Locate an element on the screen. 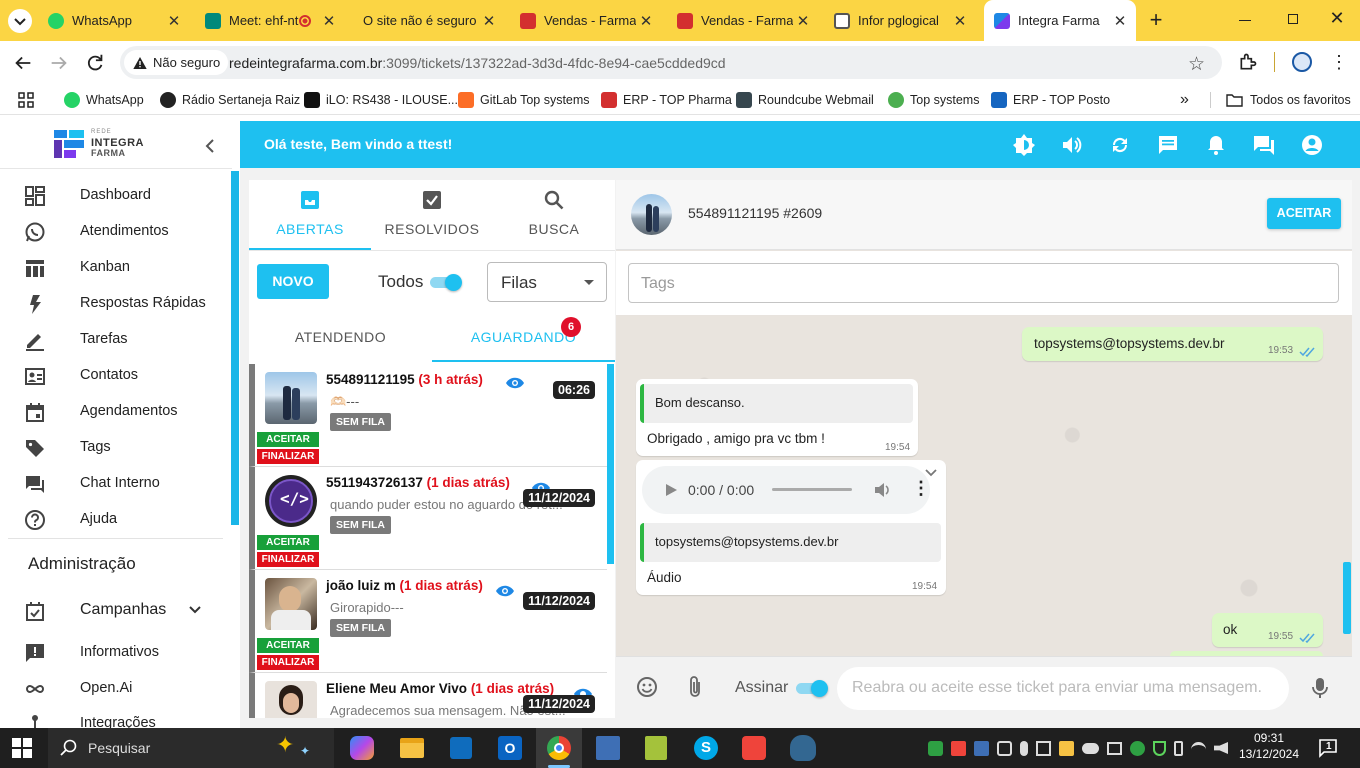 The height and width of the screenshot is (768, 1360). tray-shield-icon is located at coordinates (1159, 748).